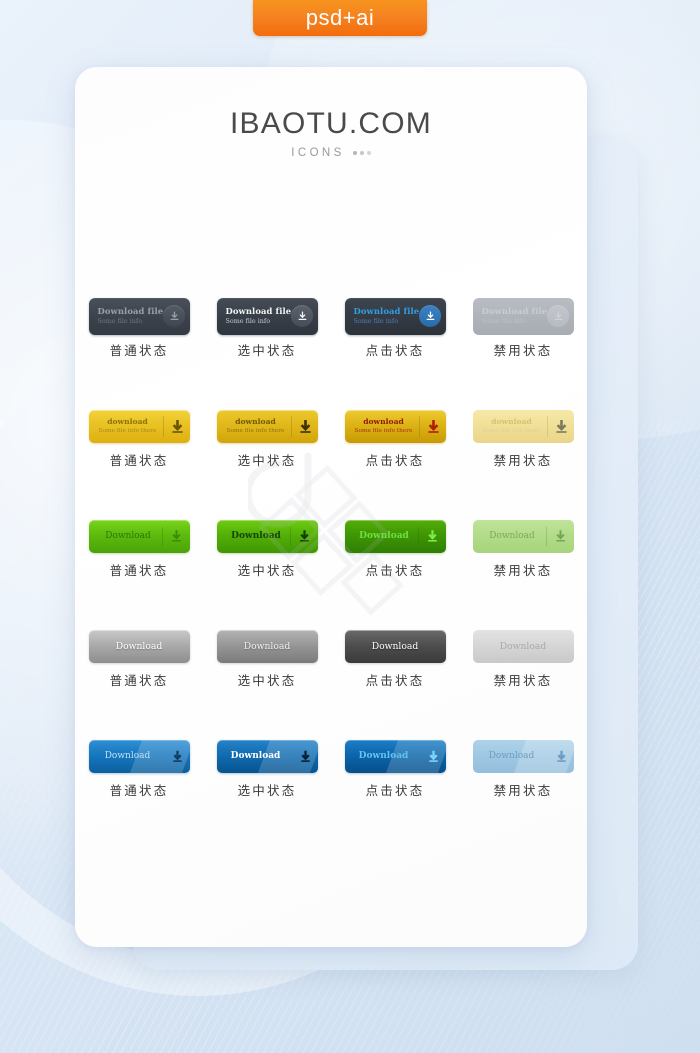 This screenshot has height=1053, width=700. I want to click on download-button-green-disabled: Download, so click(523, 536).